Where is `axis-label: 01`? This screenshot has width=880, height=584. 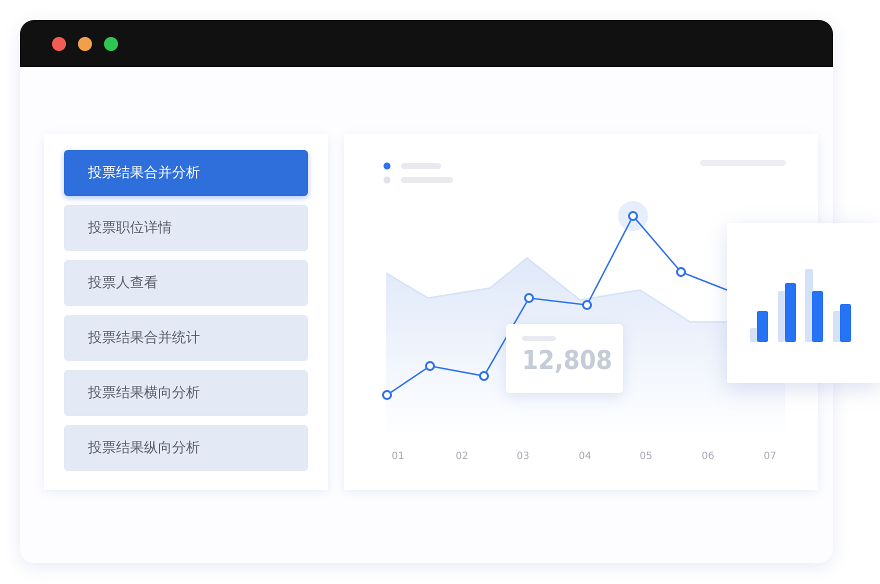 axis-label: 01 is located at coordinates (398, 456).